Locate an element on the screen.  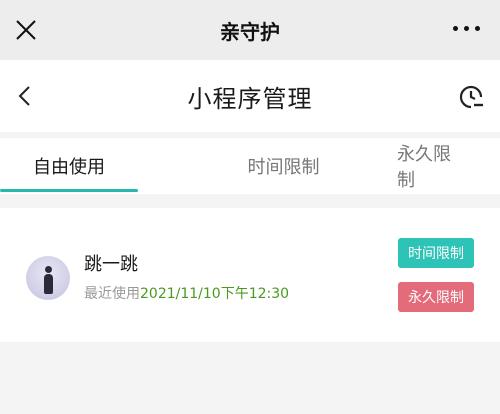
tab-free-use: 自由使用 is located at coordinates (85, 166).